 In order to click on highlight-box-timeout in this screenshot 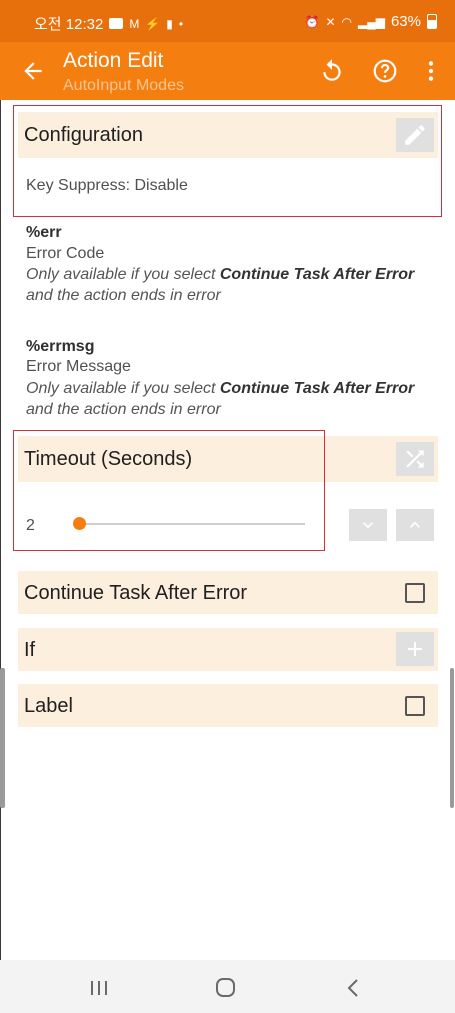, I will do `click(169, 490)`.